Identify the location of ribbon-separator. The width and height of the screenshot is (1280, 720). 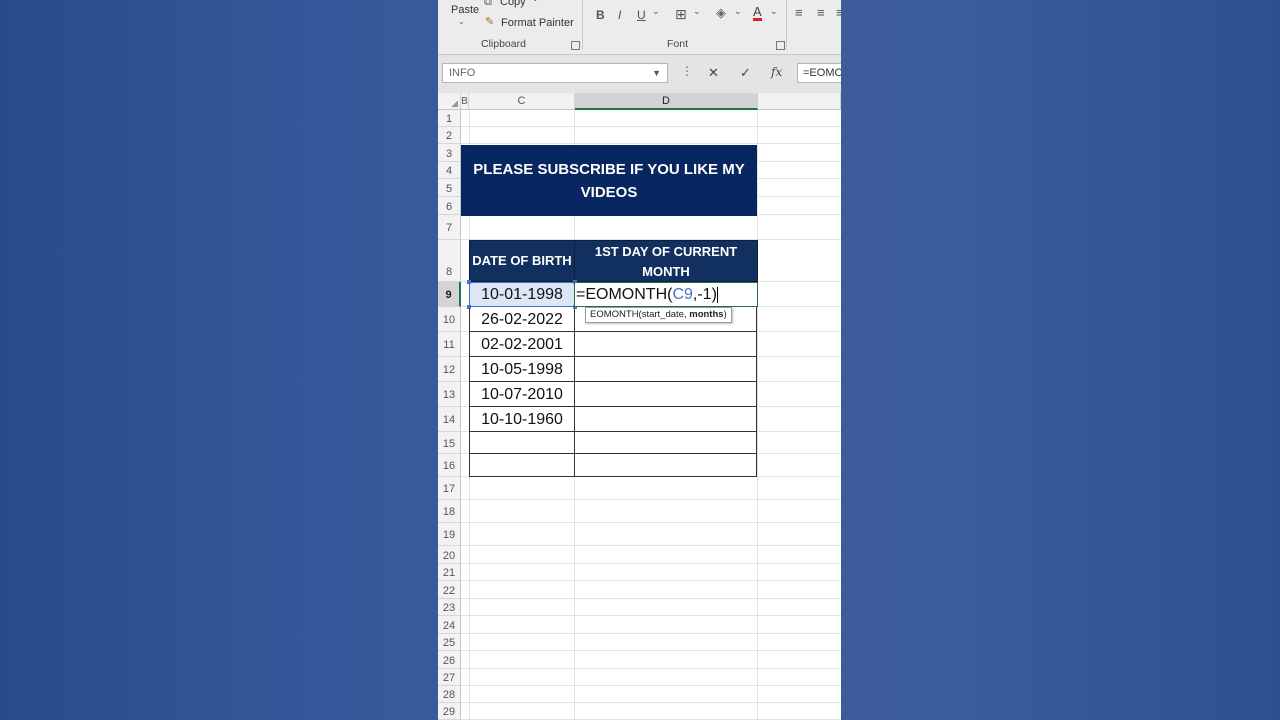
(582, 25).